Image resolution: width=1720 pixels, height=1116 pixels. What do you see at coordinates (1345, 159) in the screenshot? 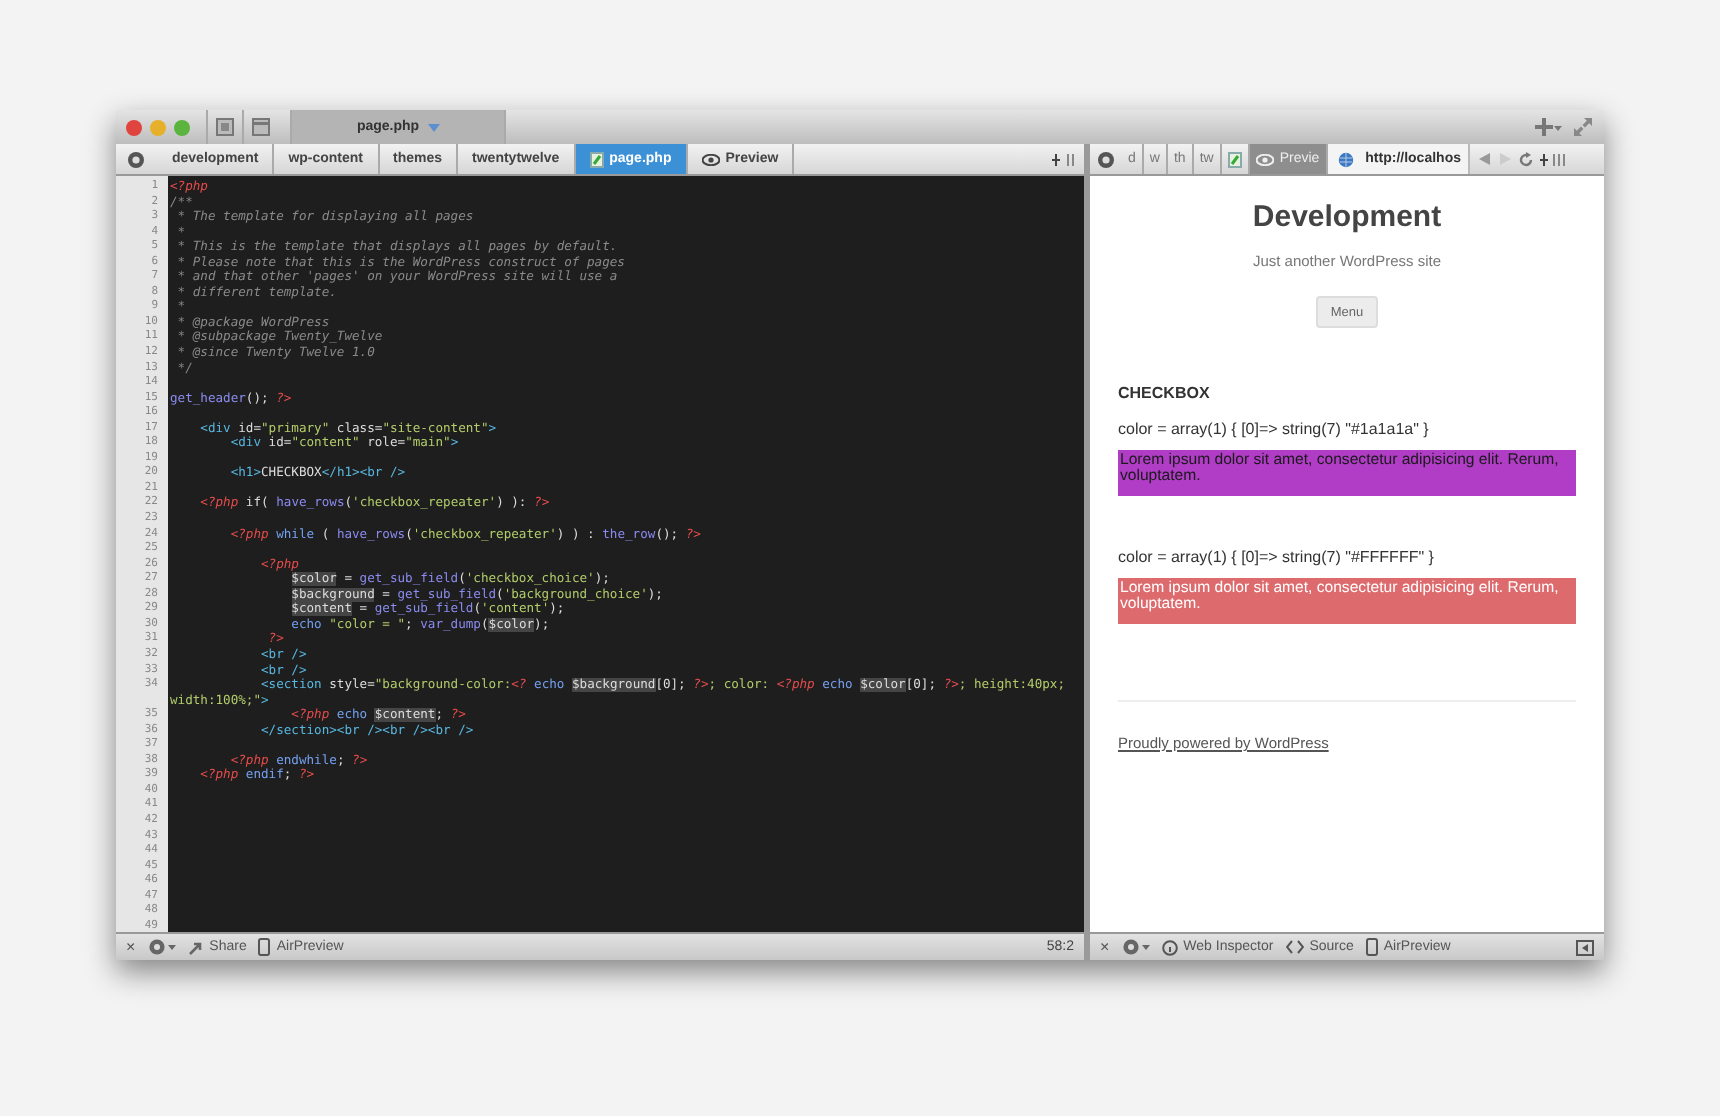
I see `globe-icon` at bounding box center [1345, 159].